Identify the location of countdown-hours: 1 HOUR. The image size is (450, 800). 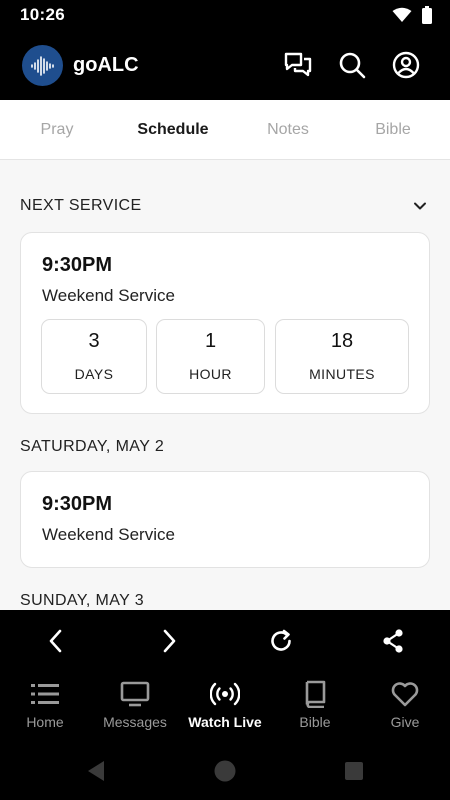
(210, 356).